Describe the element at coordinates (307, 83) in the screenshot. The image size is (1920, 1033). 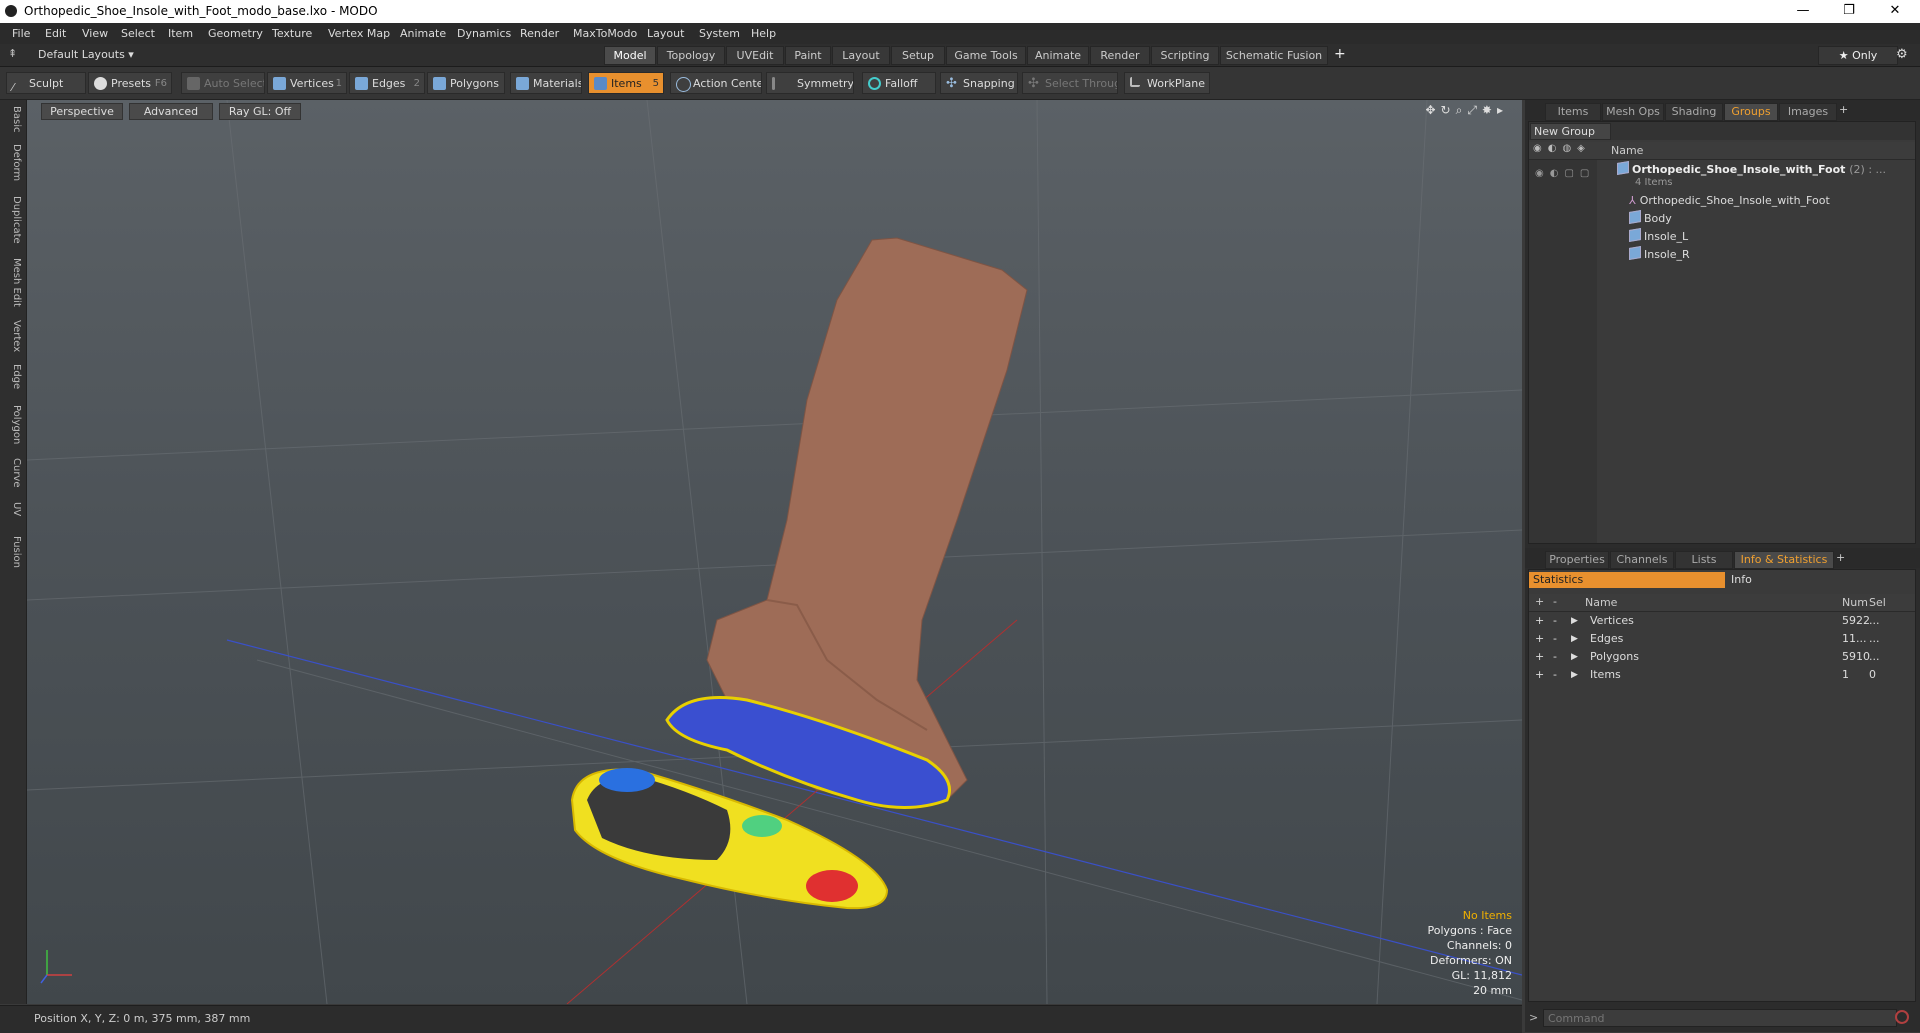
I see `vertices-button: Vertices 1` at that location.